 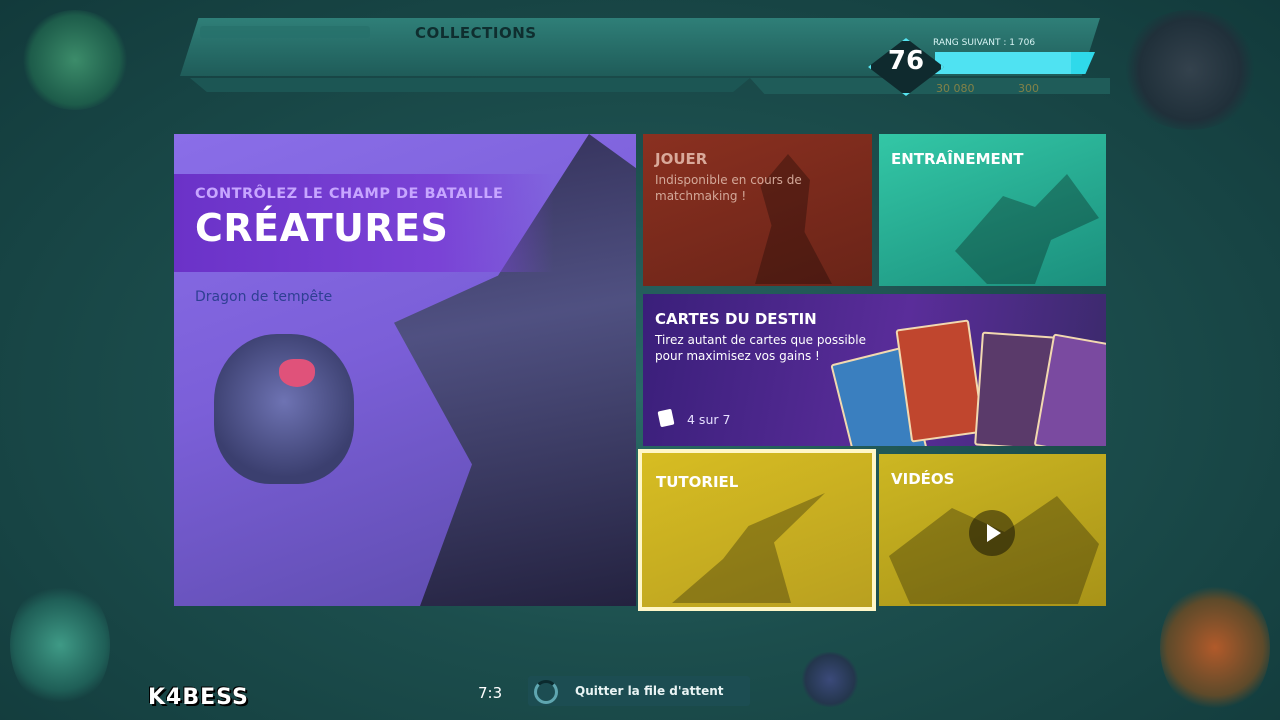 I want to click on mascot-bottom-right, so click(x=1215, y=647).